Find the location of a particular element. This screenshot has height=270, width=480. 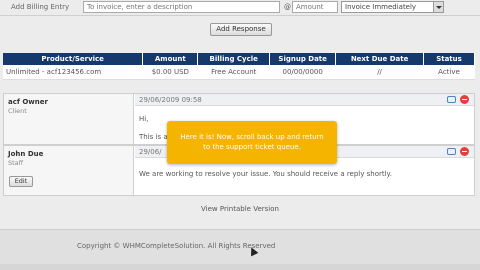

add-response-button: Add Response is located at coordinates (241, 29).